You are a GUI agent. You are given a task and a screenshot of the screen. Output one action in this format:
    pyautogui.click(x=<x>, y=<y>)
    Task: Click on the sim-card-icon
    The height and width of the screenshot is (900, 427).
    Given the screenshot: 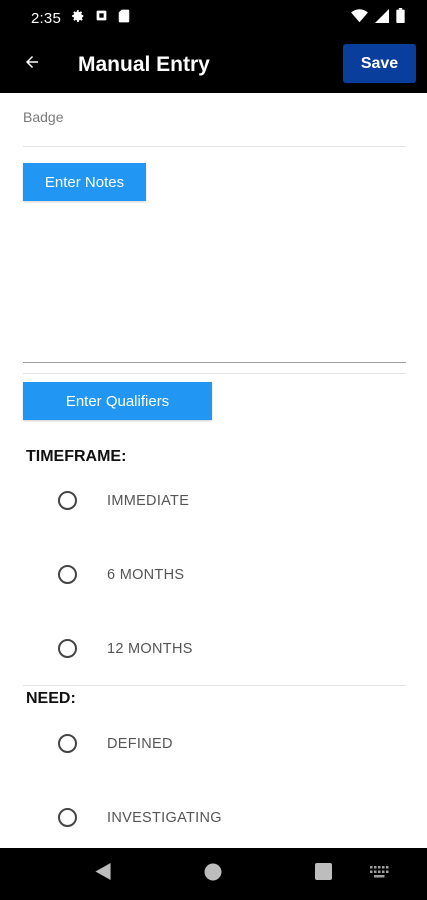 What is the action you would take?
    pyautogui.click(x=124, y=18)
    